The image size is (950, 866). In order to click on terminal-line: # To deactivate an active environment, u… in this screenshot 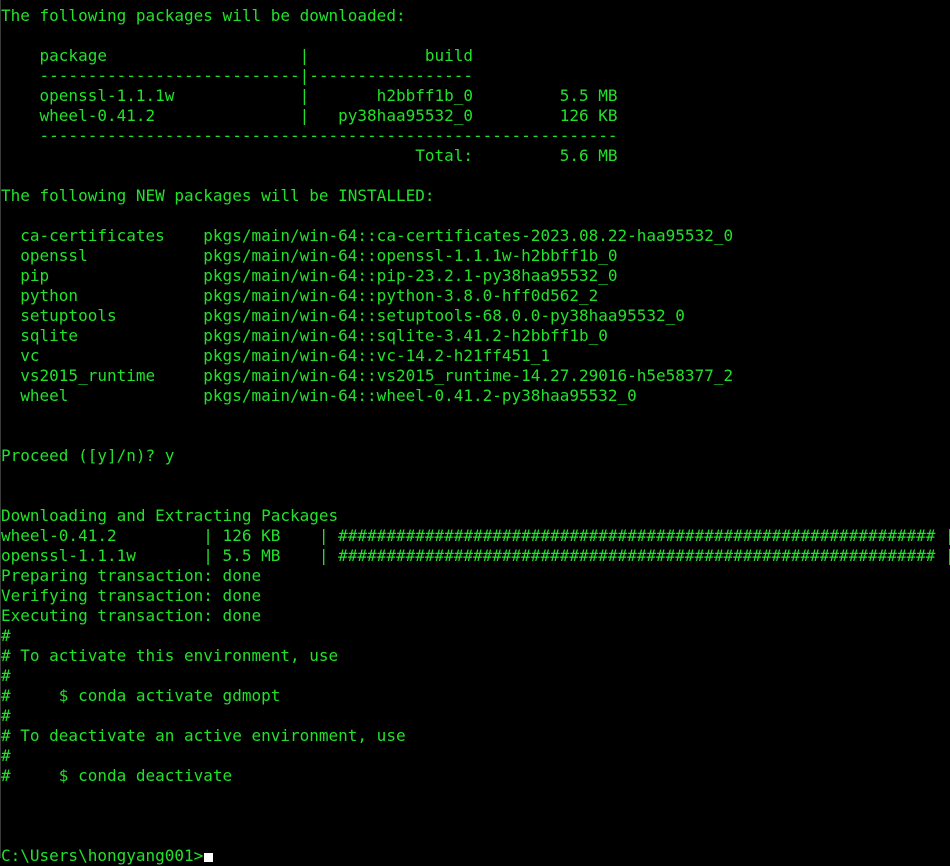, I will do `click(203, 735)`.